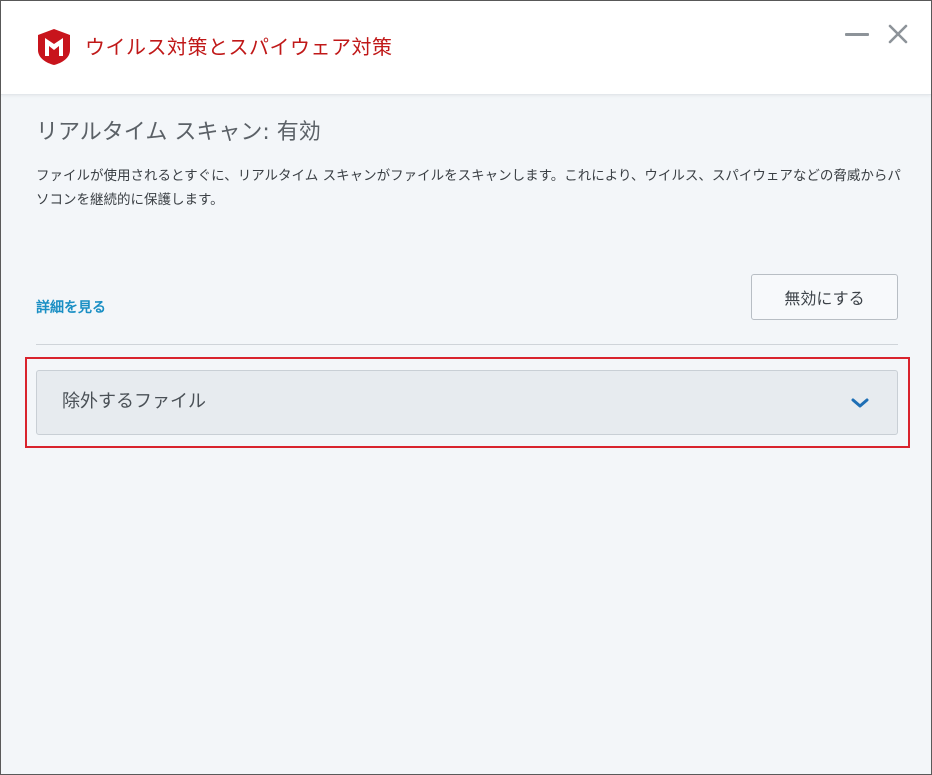  I want to click on minimize-button, so click(858, 35).